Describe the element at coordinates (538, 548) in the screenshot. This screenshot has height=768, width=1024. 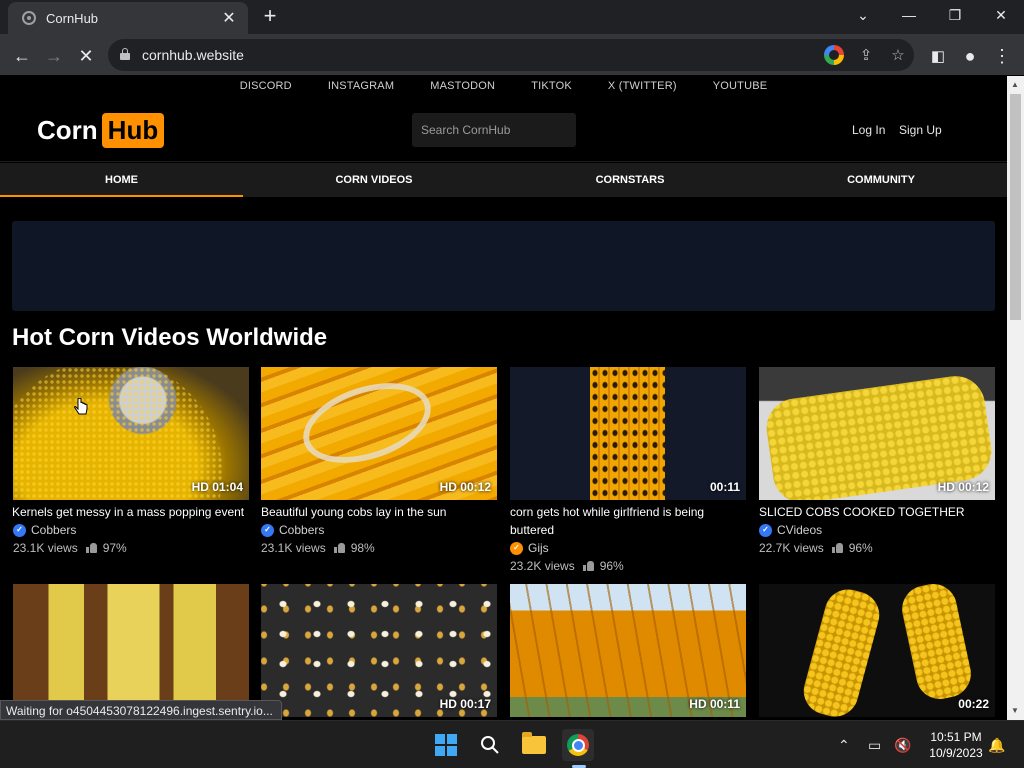
I see `channel-name: Gijs` at that location.